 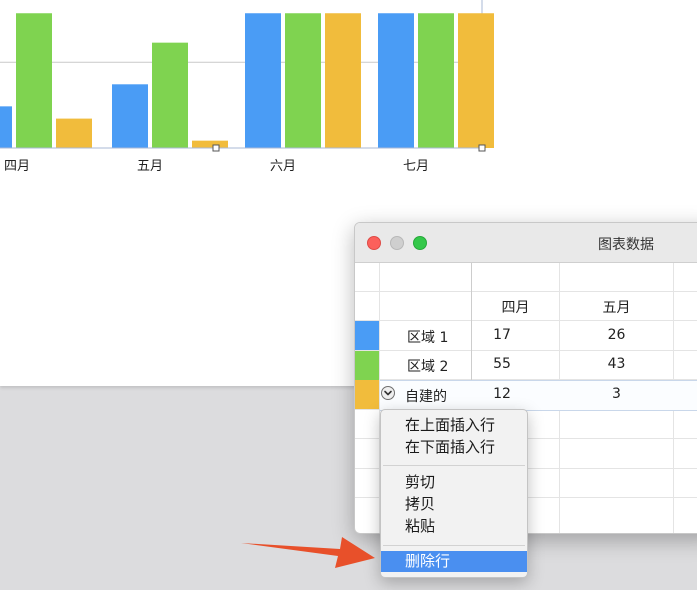 I want to click on row-context-menu: 在上面插入行 在下面插入行 剪切 拷贝 粘贴 删除行, so click(x=454, y=493).